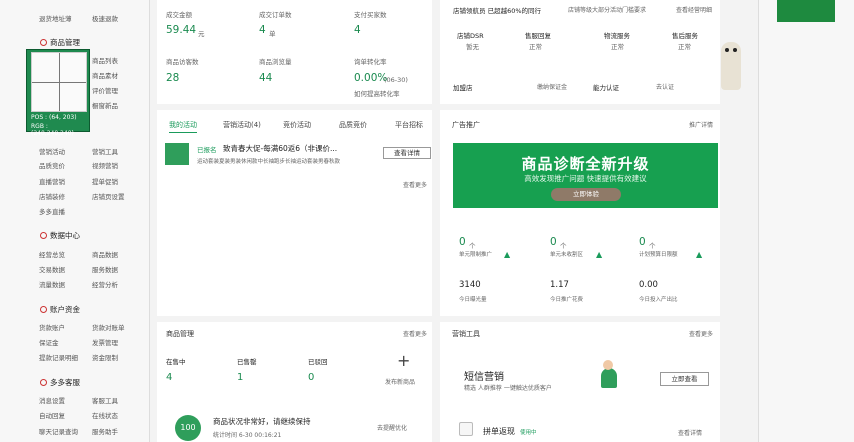 This screenshot has height=442, width=854. I want to click on sidebar-section-customer: 多多客服, so click(60, 382).